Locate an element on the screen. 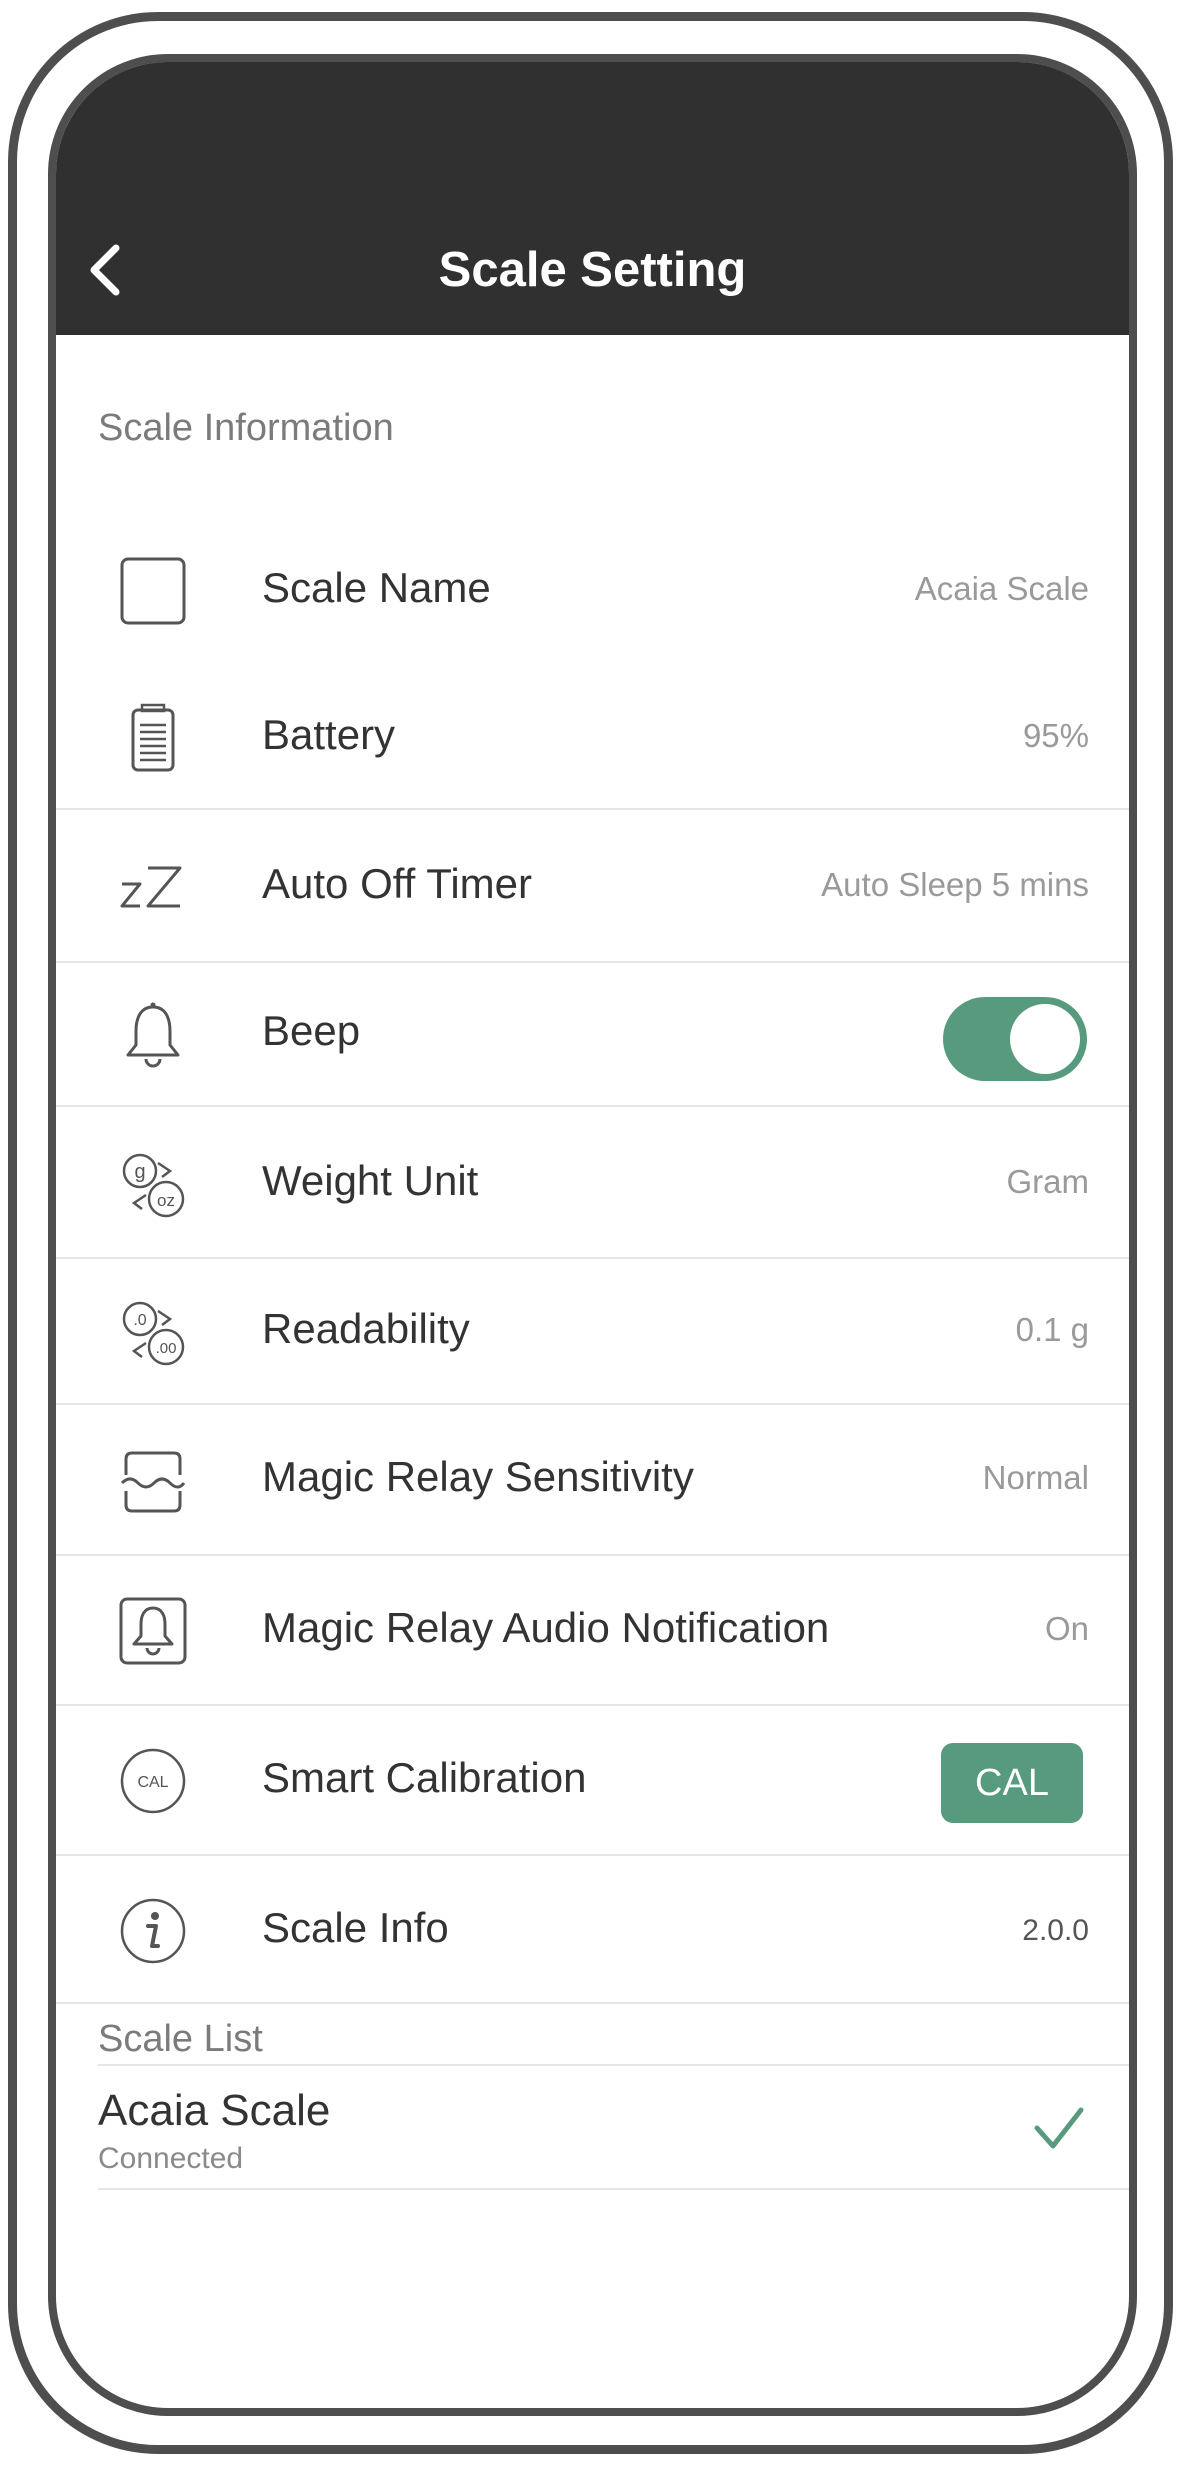 This screenshot has height=2465, width=1185. row-value: Gram is located at coordinates (1048, 1181).